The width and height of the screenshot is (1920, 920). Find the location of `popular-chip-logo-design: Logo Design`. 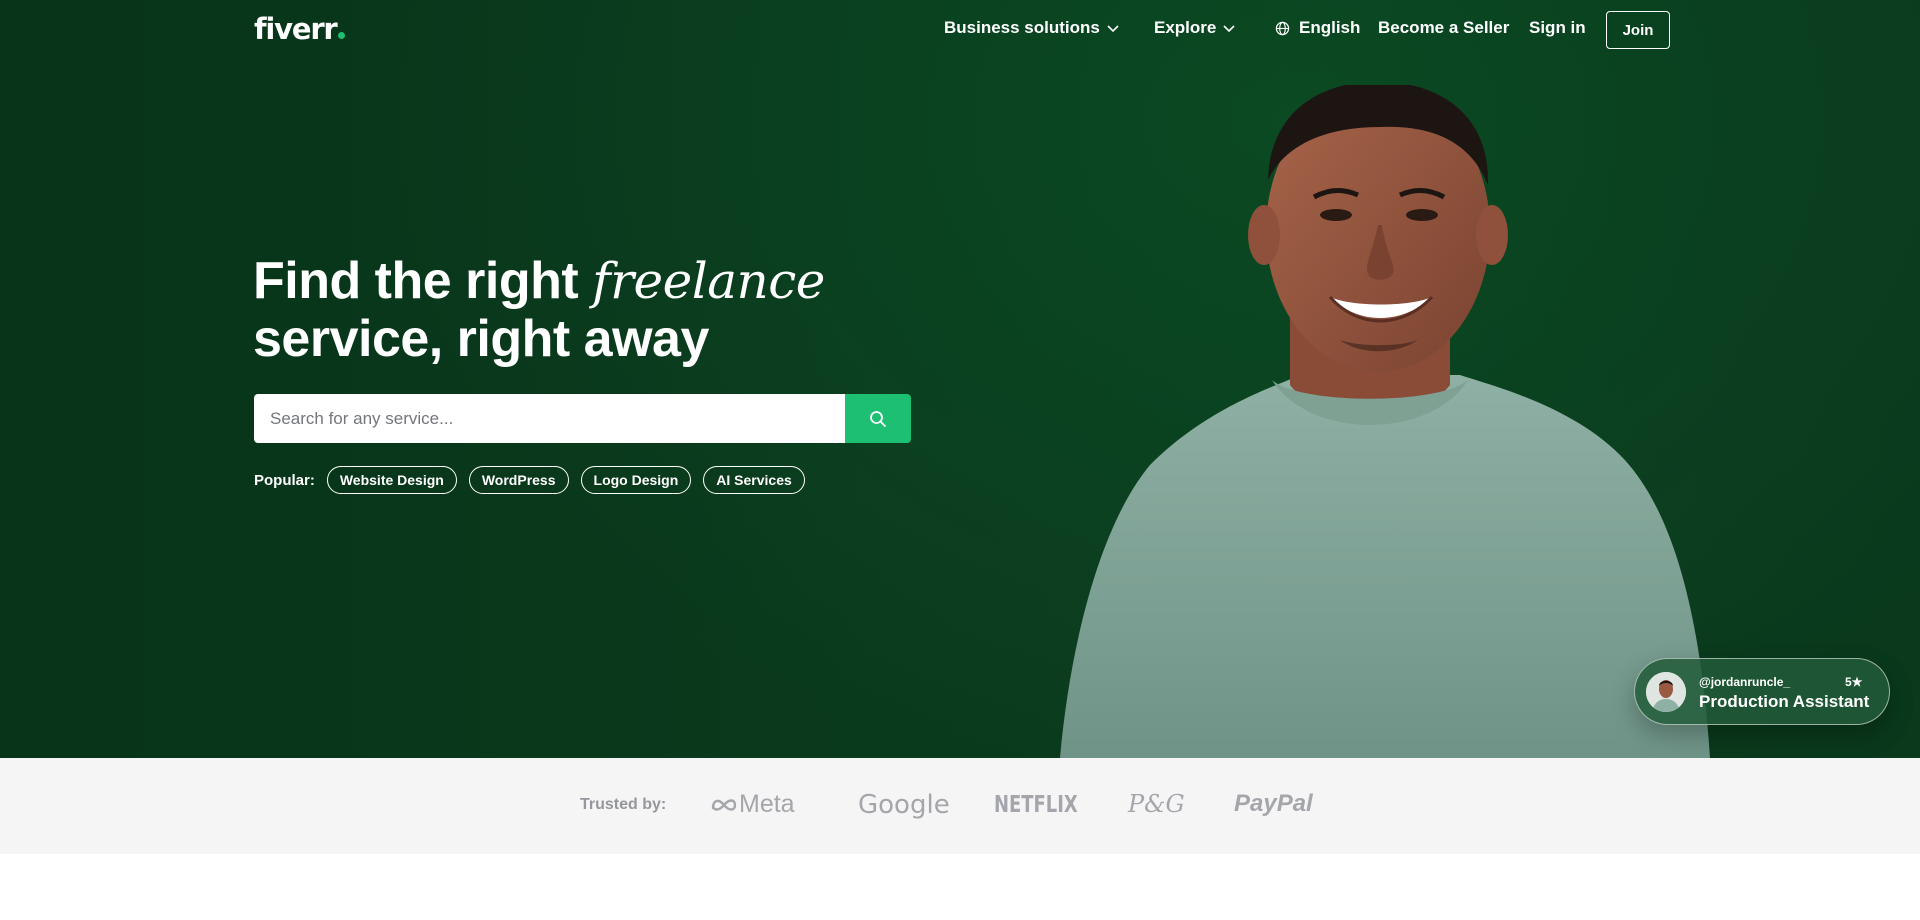

popular-chip-logo-design: Logo Design is located at coordinates (636, 480).